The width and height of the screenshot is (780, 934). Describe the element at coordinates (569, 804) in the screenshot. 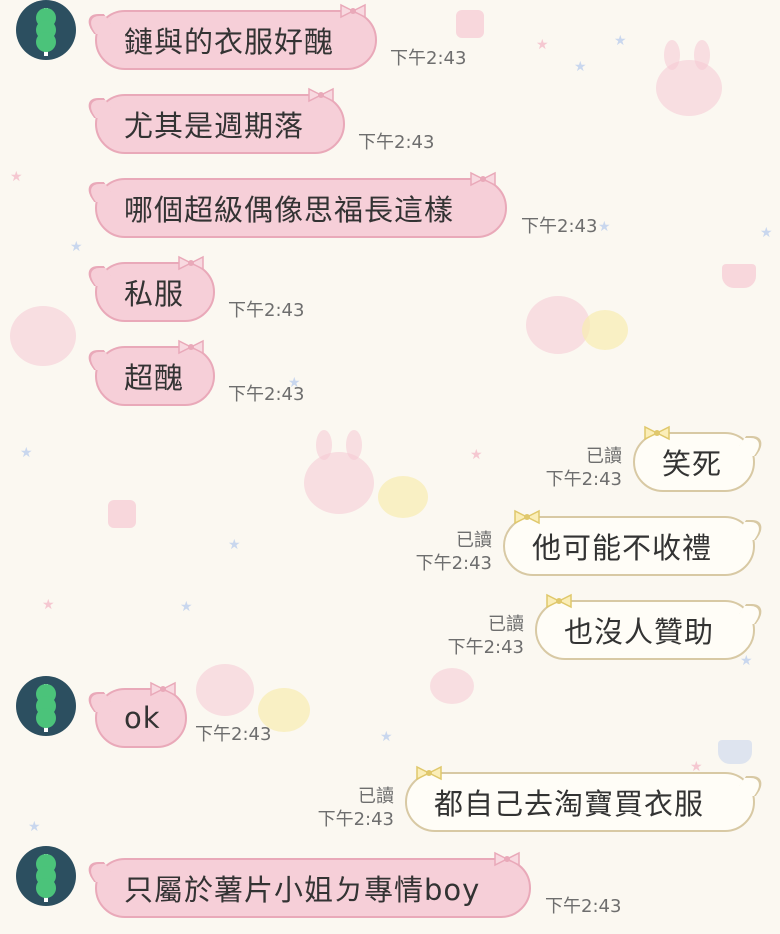

I see `message-text: 都自己去淘寶買衣服` at that location.